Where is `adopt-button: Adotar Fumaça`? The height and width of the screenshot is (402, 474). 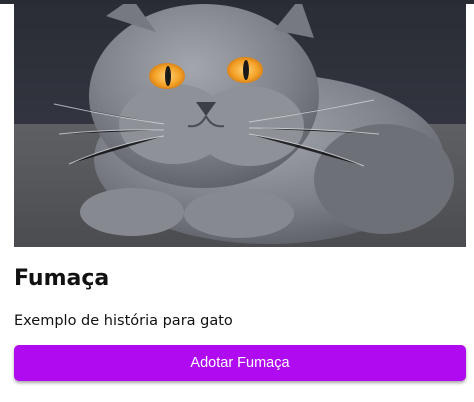
adopt-button: Adotar Fumaça is located at coordinates (240, 363).